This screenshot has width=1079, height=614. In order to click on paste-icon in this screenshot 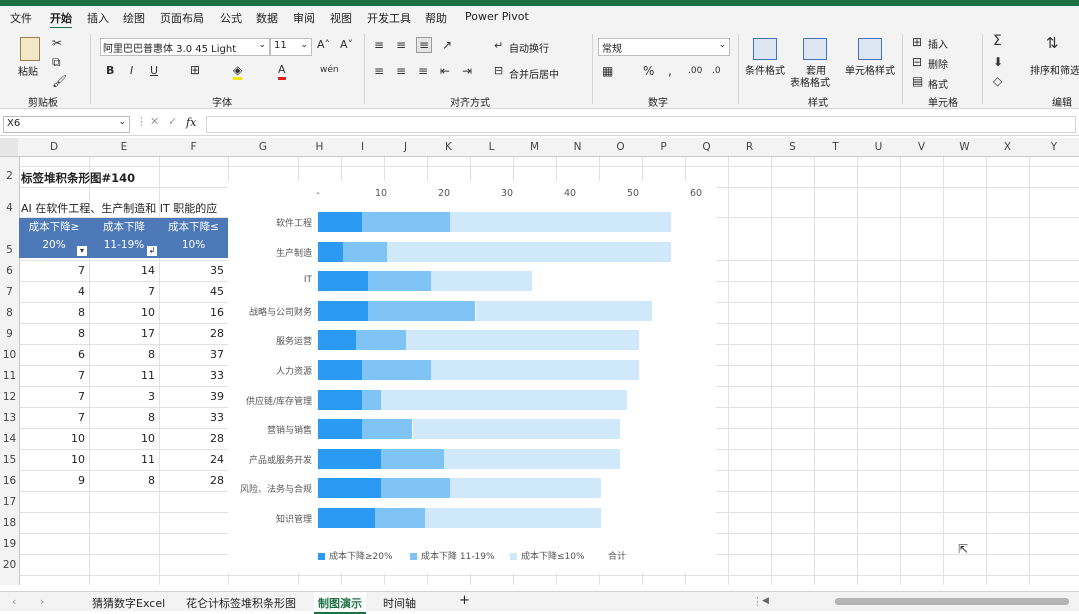, I will do `click(30, 49)`.